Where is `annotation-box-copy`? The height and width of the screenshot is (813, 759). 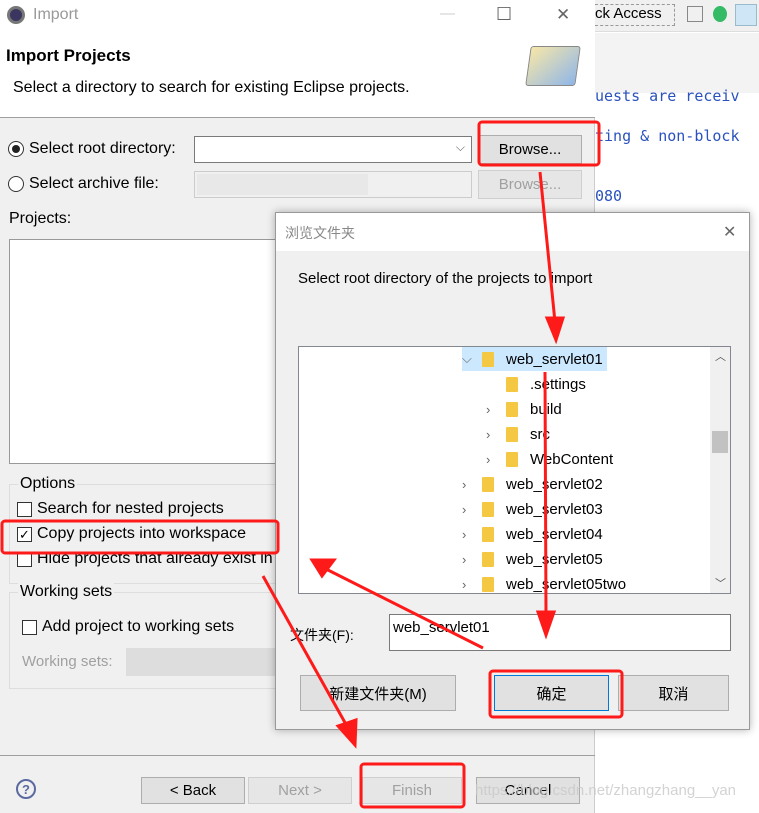 annotation-box-copy is located at coordinates (140, 537).